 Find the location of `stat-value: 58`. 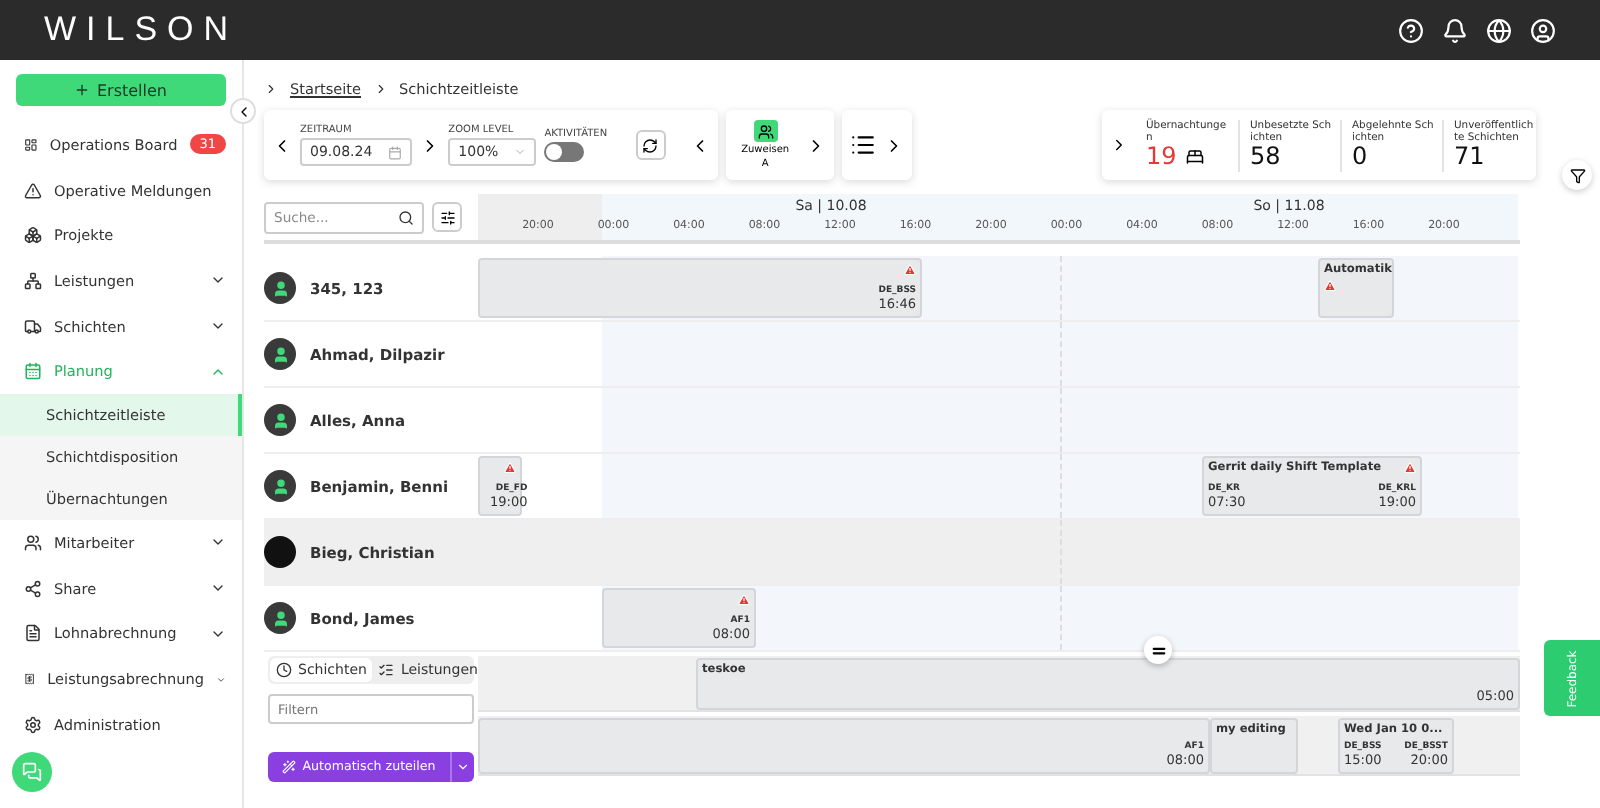

stat-value: 58 is located at coordinates (1265, 156).